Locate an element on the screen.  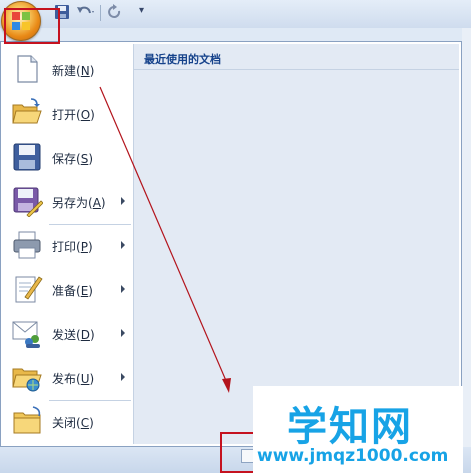
menu-item-close: 关闭(C) is located at coordinates (68, 421).